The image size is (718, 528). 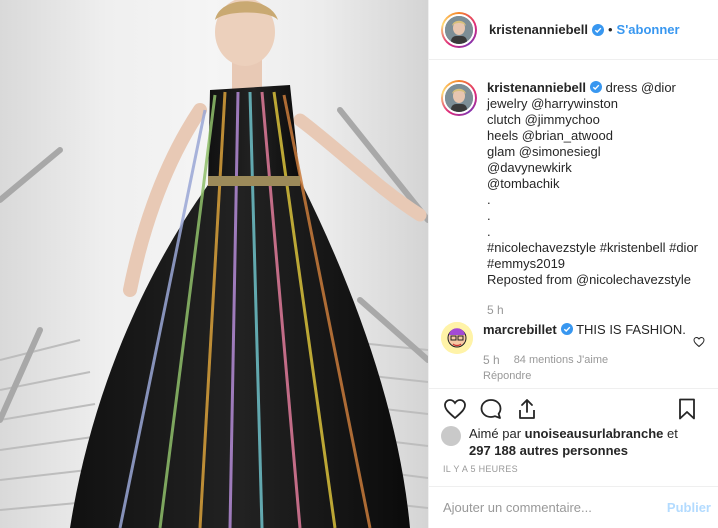 What do you see at coordinates (689, 507) in the screenshot?
I see `publish-button: Publier` at bounding box center [689, 507].